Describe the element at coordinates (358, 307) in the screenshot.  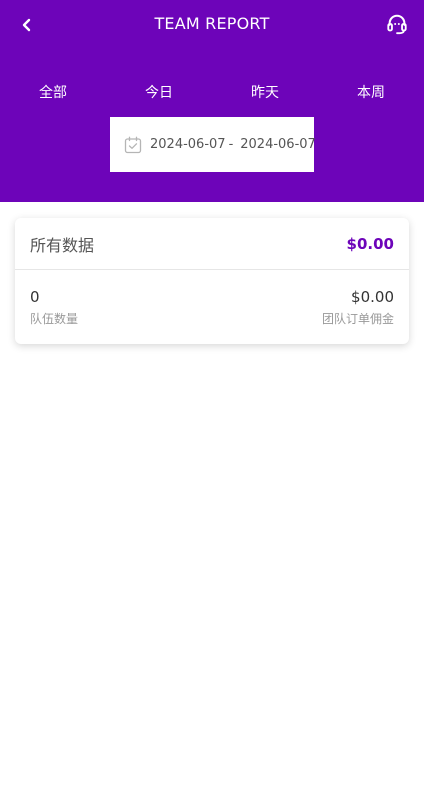
I see `team-commission-stat: $0.00 团队订单佣金` at that location.